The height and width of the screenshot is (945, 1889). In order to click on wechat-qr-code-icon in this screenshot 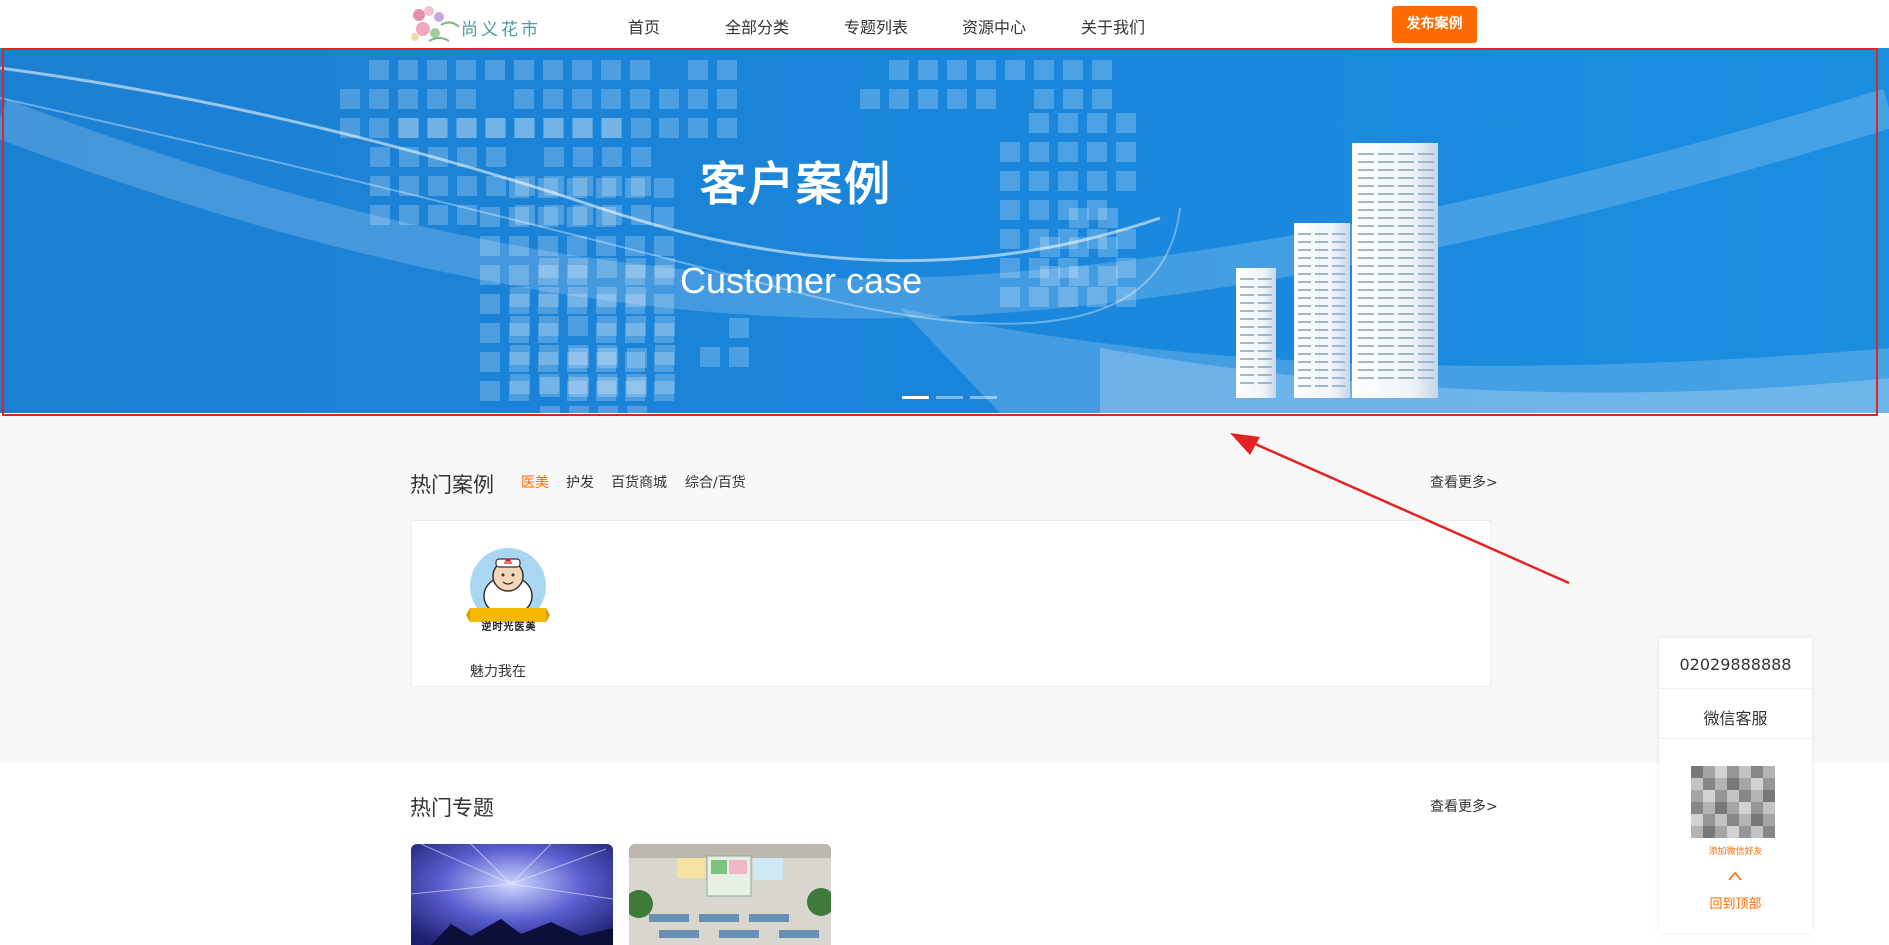, I will do `click(1733, 802)`.